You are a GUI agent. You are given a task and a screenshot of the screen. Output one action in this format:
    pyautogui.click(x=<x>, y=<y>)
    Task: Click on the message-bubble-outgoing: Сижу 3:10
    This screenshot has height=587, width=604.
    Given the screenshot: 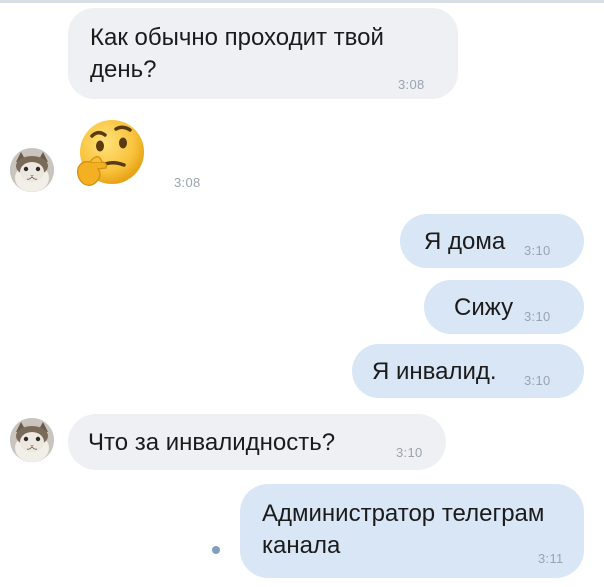 What is the action you would take?
    pyautogui.click(x=504, y=307)
    